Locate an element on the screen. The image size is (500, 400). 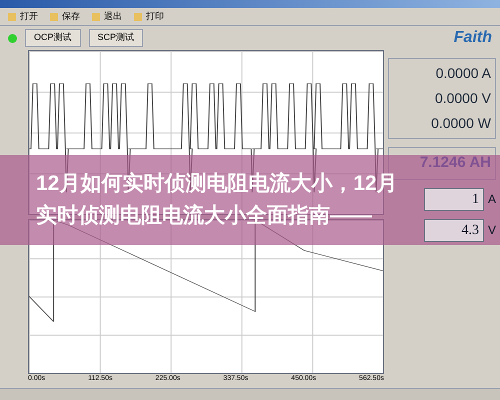
reading-value: 0.0000 V is located at coordinates (462, 98).